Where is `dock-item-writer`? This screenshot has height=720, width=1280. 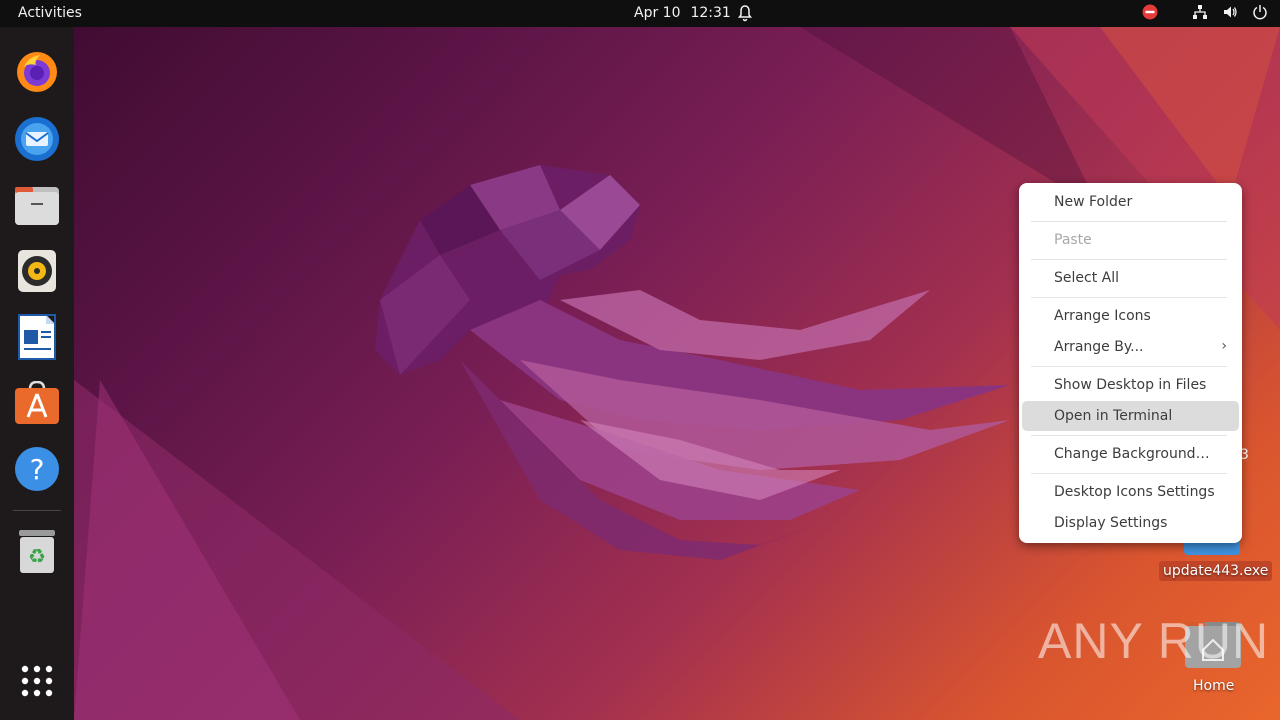 dock-item-writer is located at coordinates (37, 337).